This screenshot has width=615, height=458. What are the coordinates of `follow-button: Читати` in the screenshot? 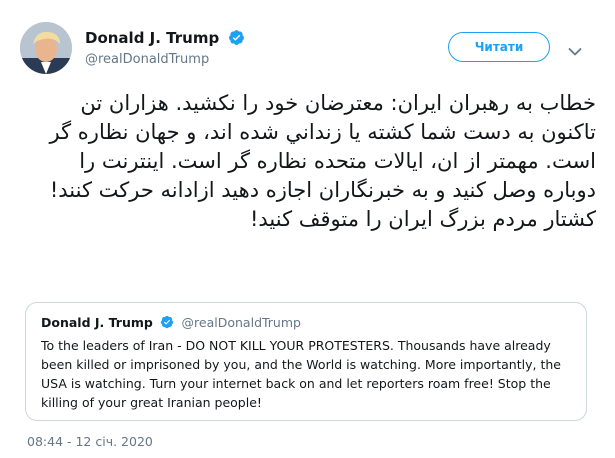 It's located at (499, 47).